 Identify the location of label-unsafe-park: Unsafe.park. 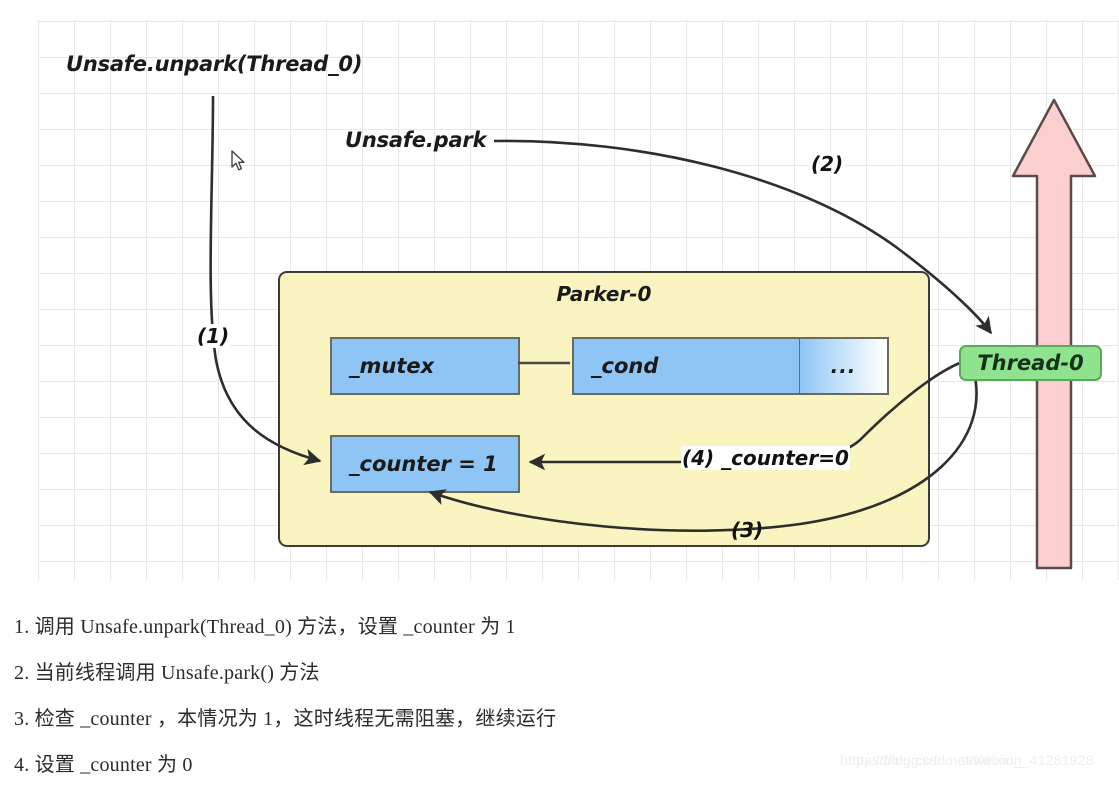
(416, 140).